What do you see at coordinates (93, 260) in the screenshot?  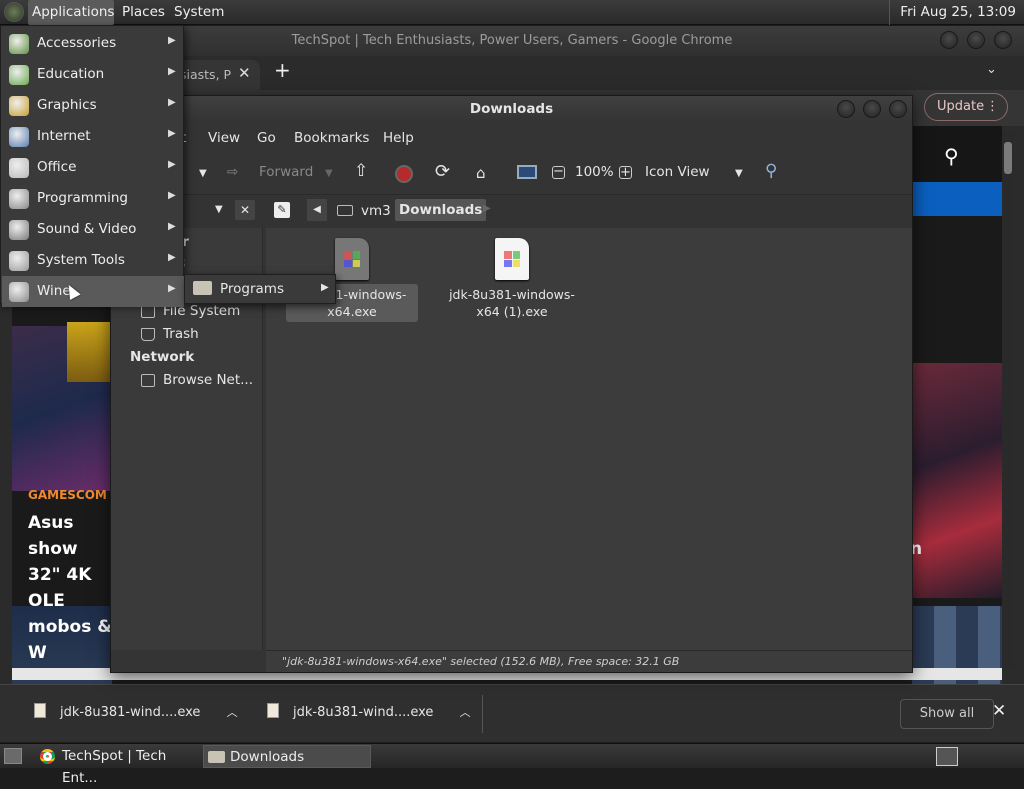 I see `menu-item-system-tools: System Tools ▶` at bounding box center [93, 260].